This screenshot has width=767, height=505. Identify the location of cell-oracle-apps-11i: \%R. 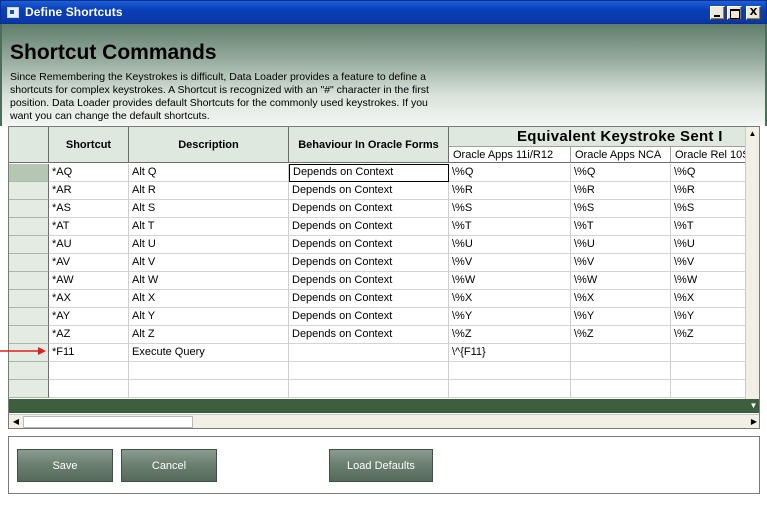
(510, 191).